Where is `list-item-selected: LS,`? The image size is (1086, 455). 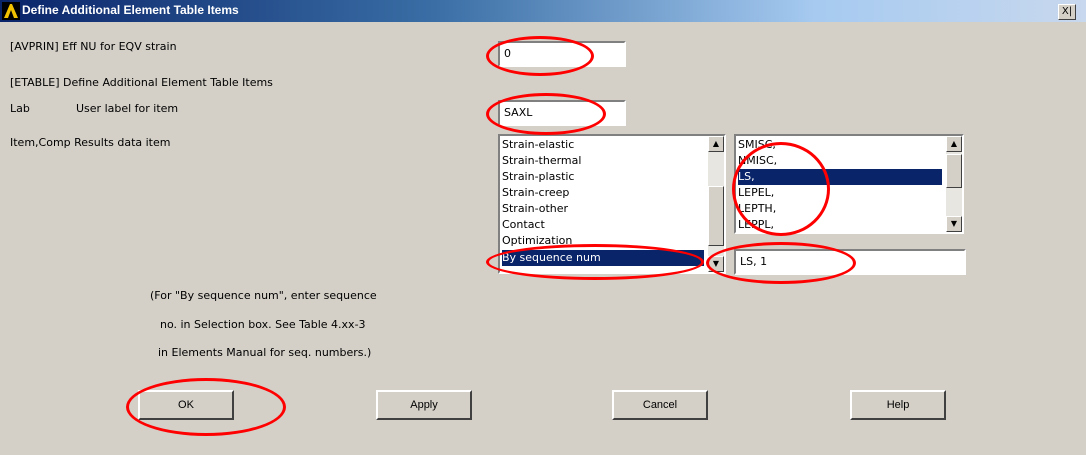 list-item-selected: LS, is located at coordinates (840, 177).